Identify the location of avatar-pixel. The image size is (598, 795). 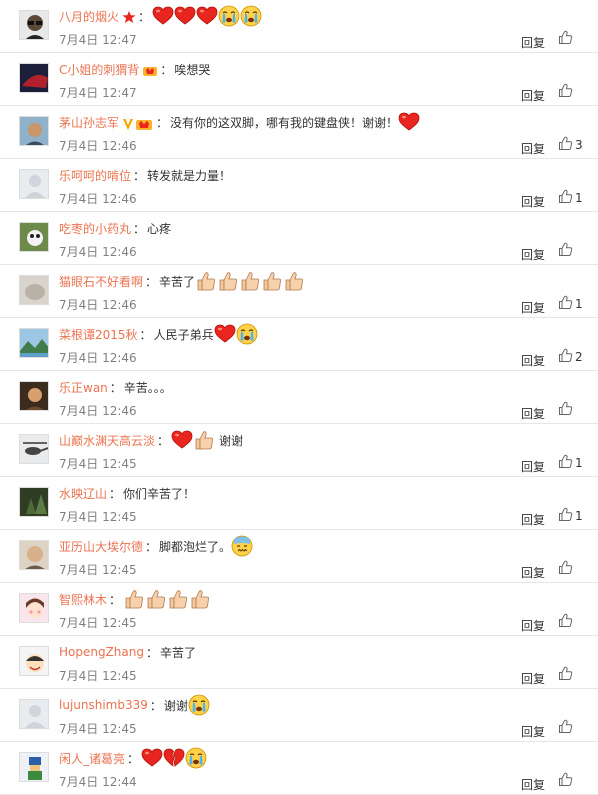
(34, 767).